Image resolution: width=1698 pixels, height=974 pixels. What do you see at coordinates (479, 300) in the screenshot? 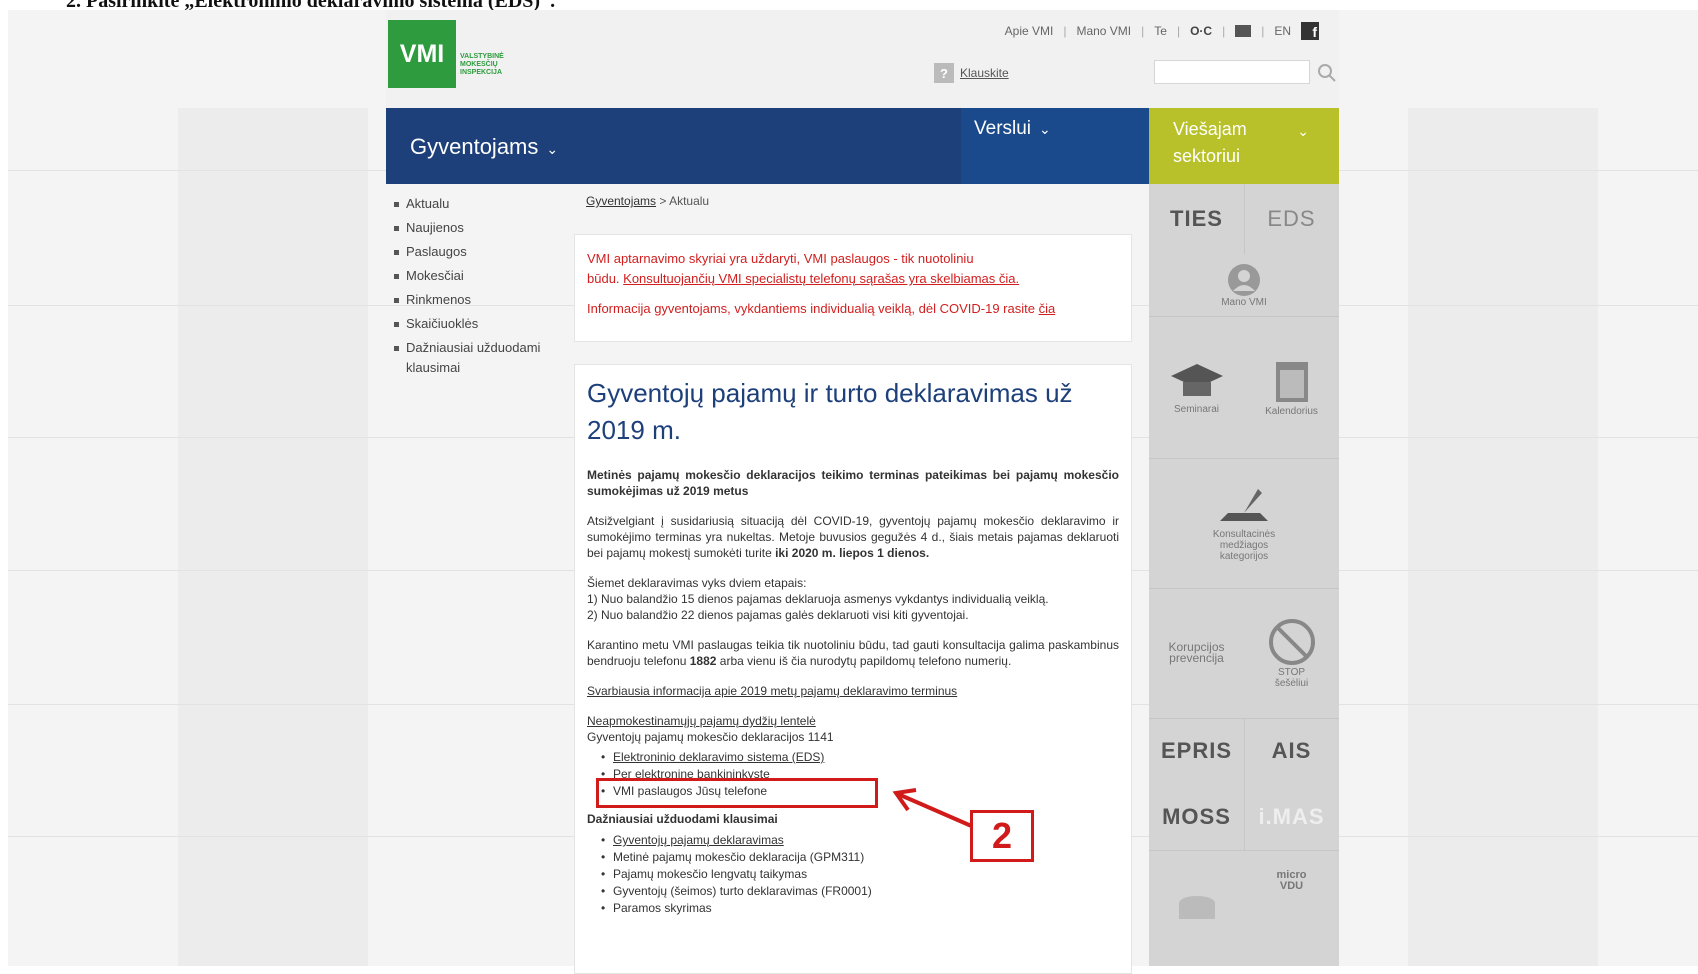
I see `sidebar-item-rinkmenos: Rinkmenos` at bounding box center [479, 300].